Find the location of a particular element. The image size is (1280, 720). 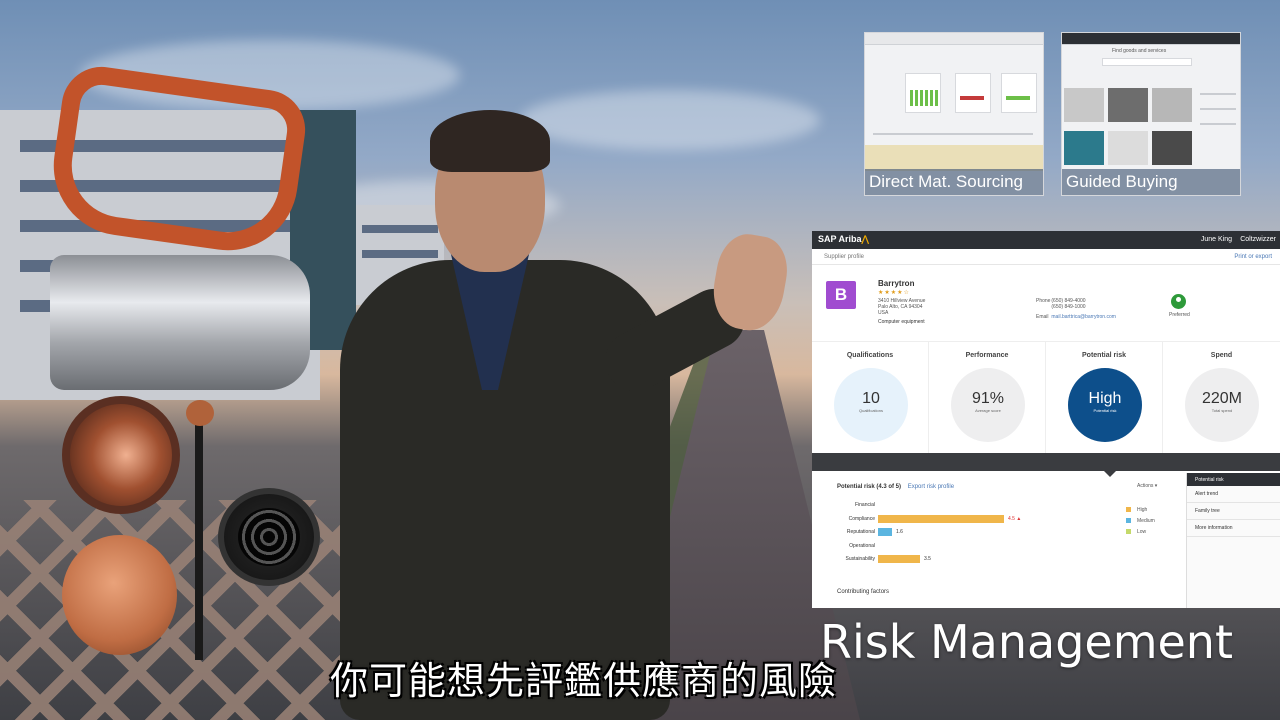

video-subtitle: 你可能想先評鑑供應商的風險 is located at coordinates (584, 681).